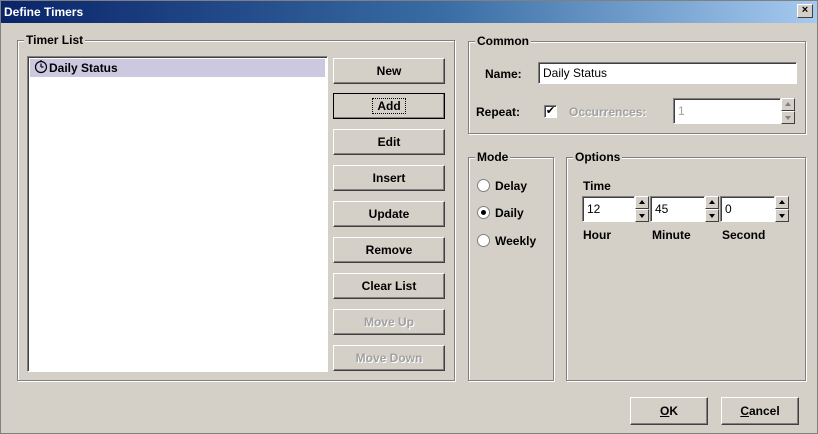  Describe the element at coordinates (608, 209) in the screenshot. I see `hour-field: 12` at that location.